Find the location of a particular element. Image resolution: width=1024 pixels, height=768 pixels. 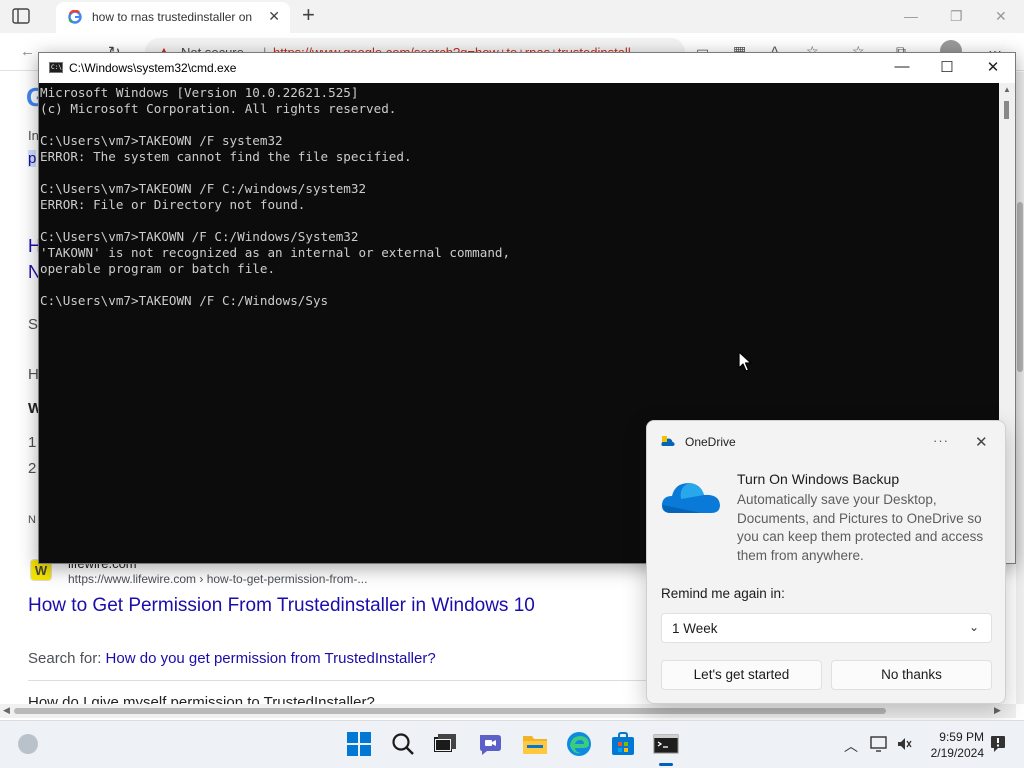

active-app-indicator is located at coordinates (666, 764).